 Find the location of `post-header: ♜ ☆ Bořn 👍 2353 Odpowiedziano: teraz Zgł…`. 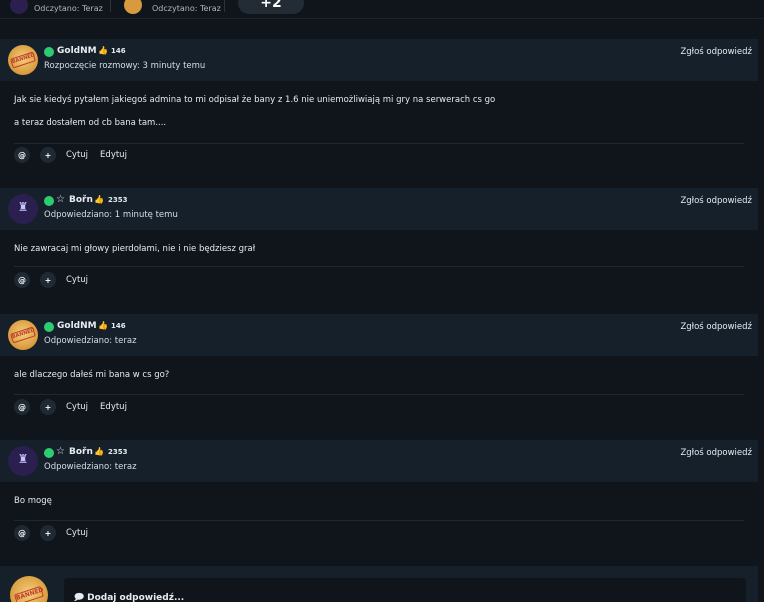

post-header: ♜ ☆ Bořn 👍 2353 Odpowiedziano: teraz Zgł… is located at coordinates (379, 461).